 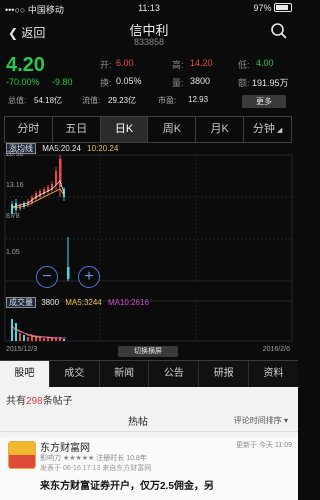 I want to click on tab-minute-label: 分钟, so click(x=263, y=129).